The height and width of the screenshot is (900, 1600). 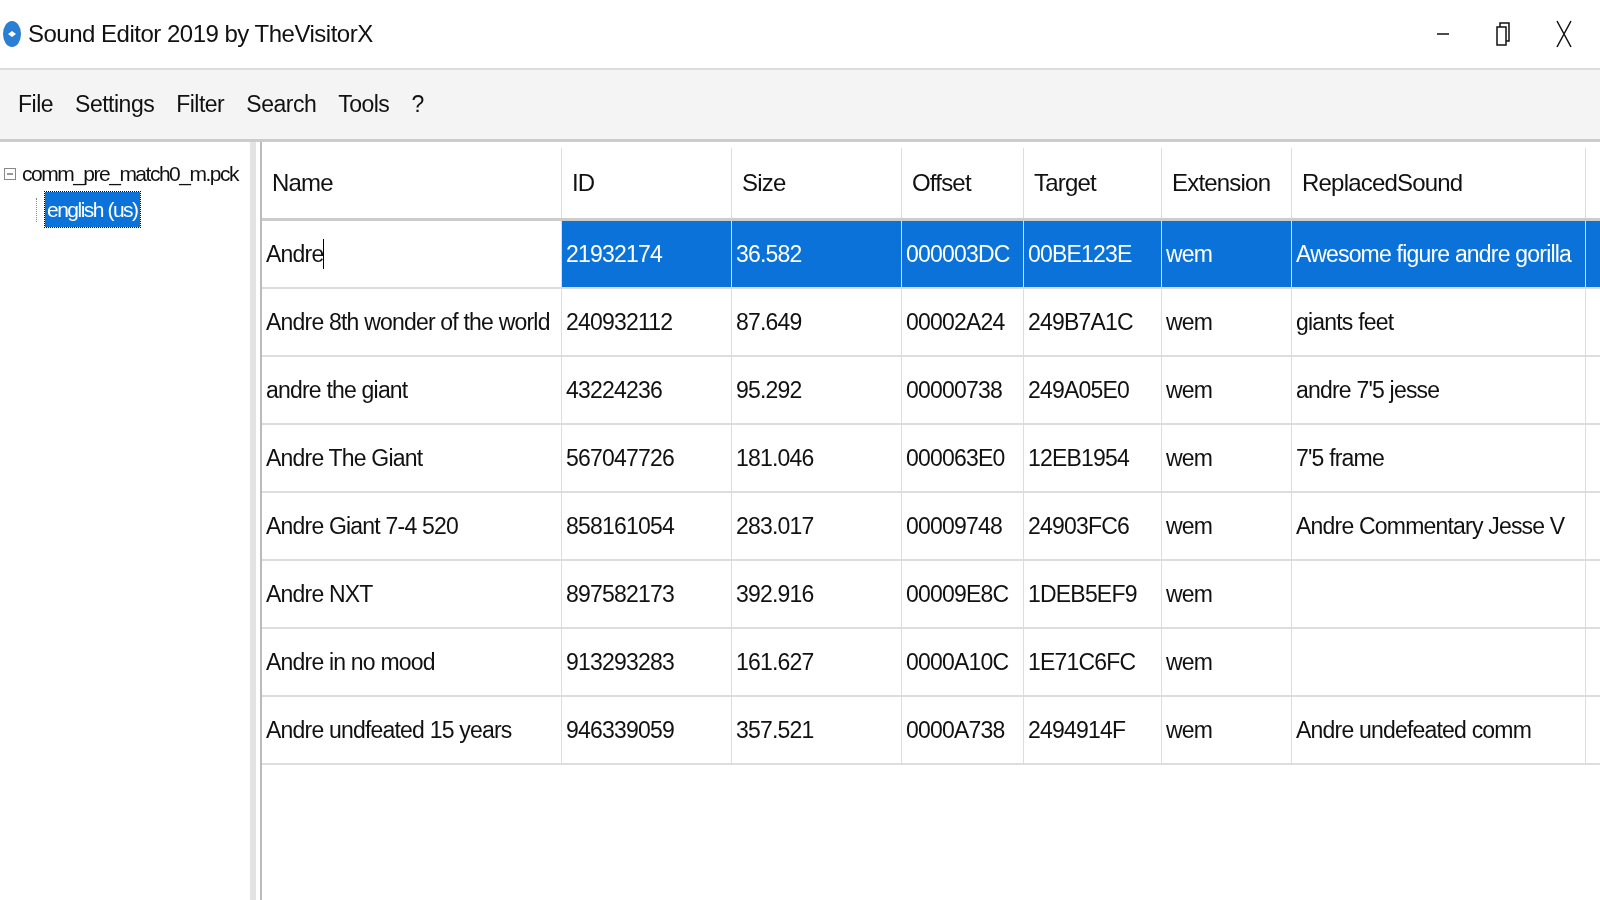 What do you see at coordinates (1093, 322) in the screenshot?
I see `table-cell: 249B7A1C` at bounding box center [1093, 322].